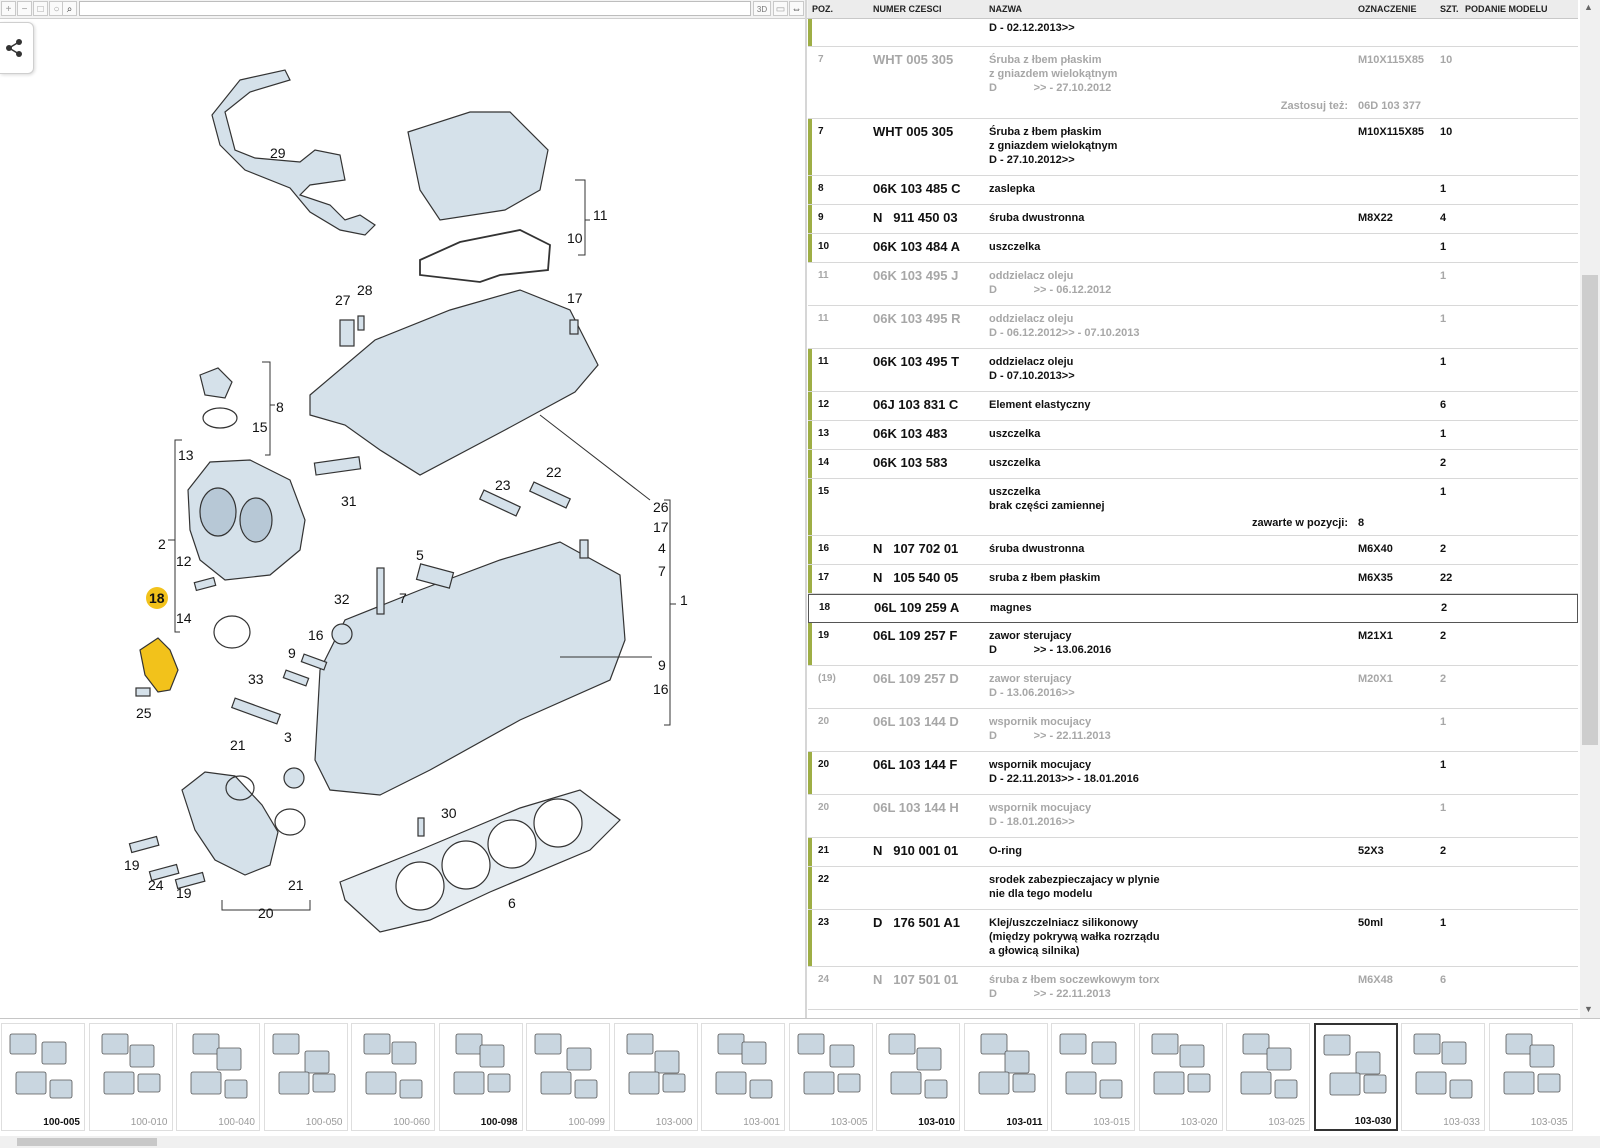 This screenshot has width=1600, height=1148. I want to click on print-icon: ▭, so click(780, 8).